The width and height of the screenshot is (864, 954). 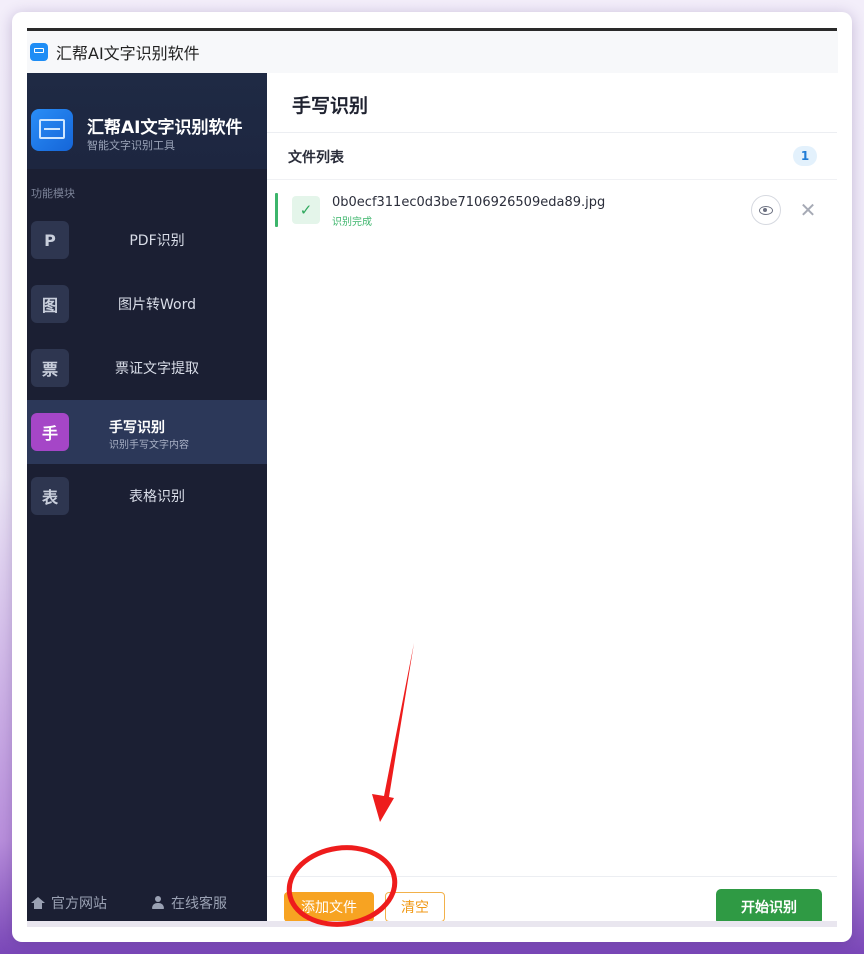 What do you see at coordinates (79, 904) in the screenshot?
I see `website-label: 官方网站` at bounding box center [79, 904].